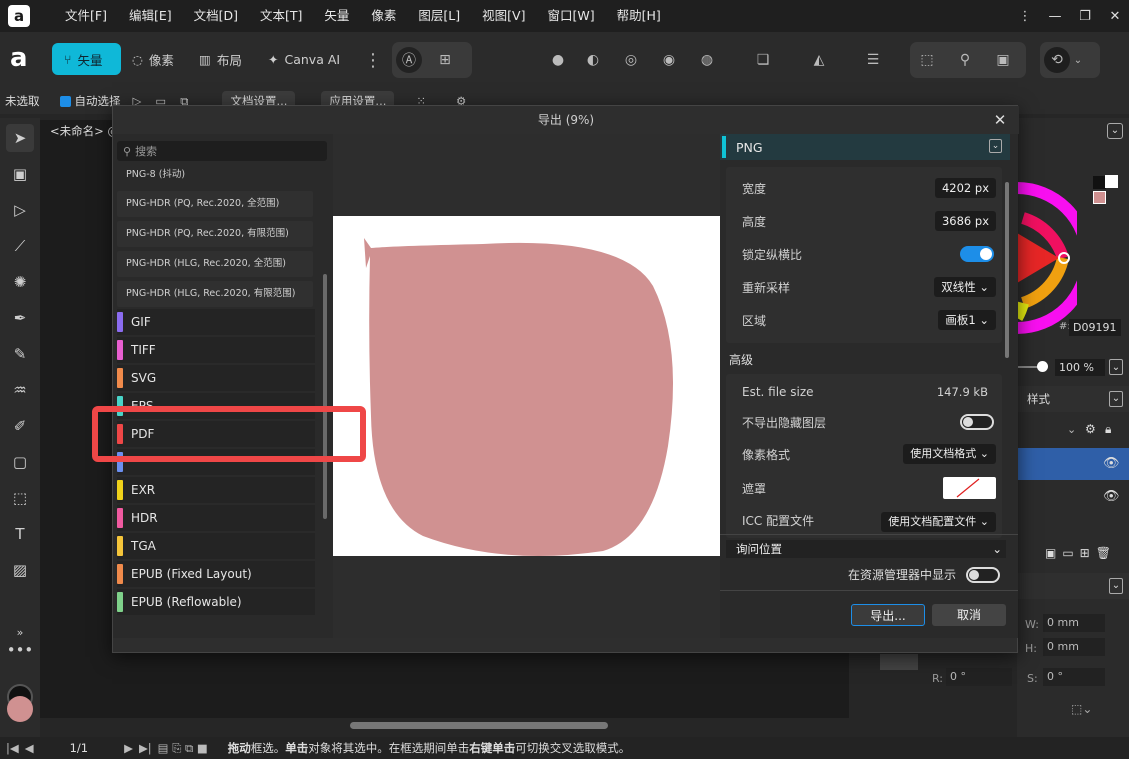  What do you see at coordinates (1003, 60) in the screenshot?
I see `snap-bounds-icon: ▣` at bounding box center [1003, 60].